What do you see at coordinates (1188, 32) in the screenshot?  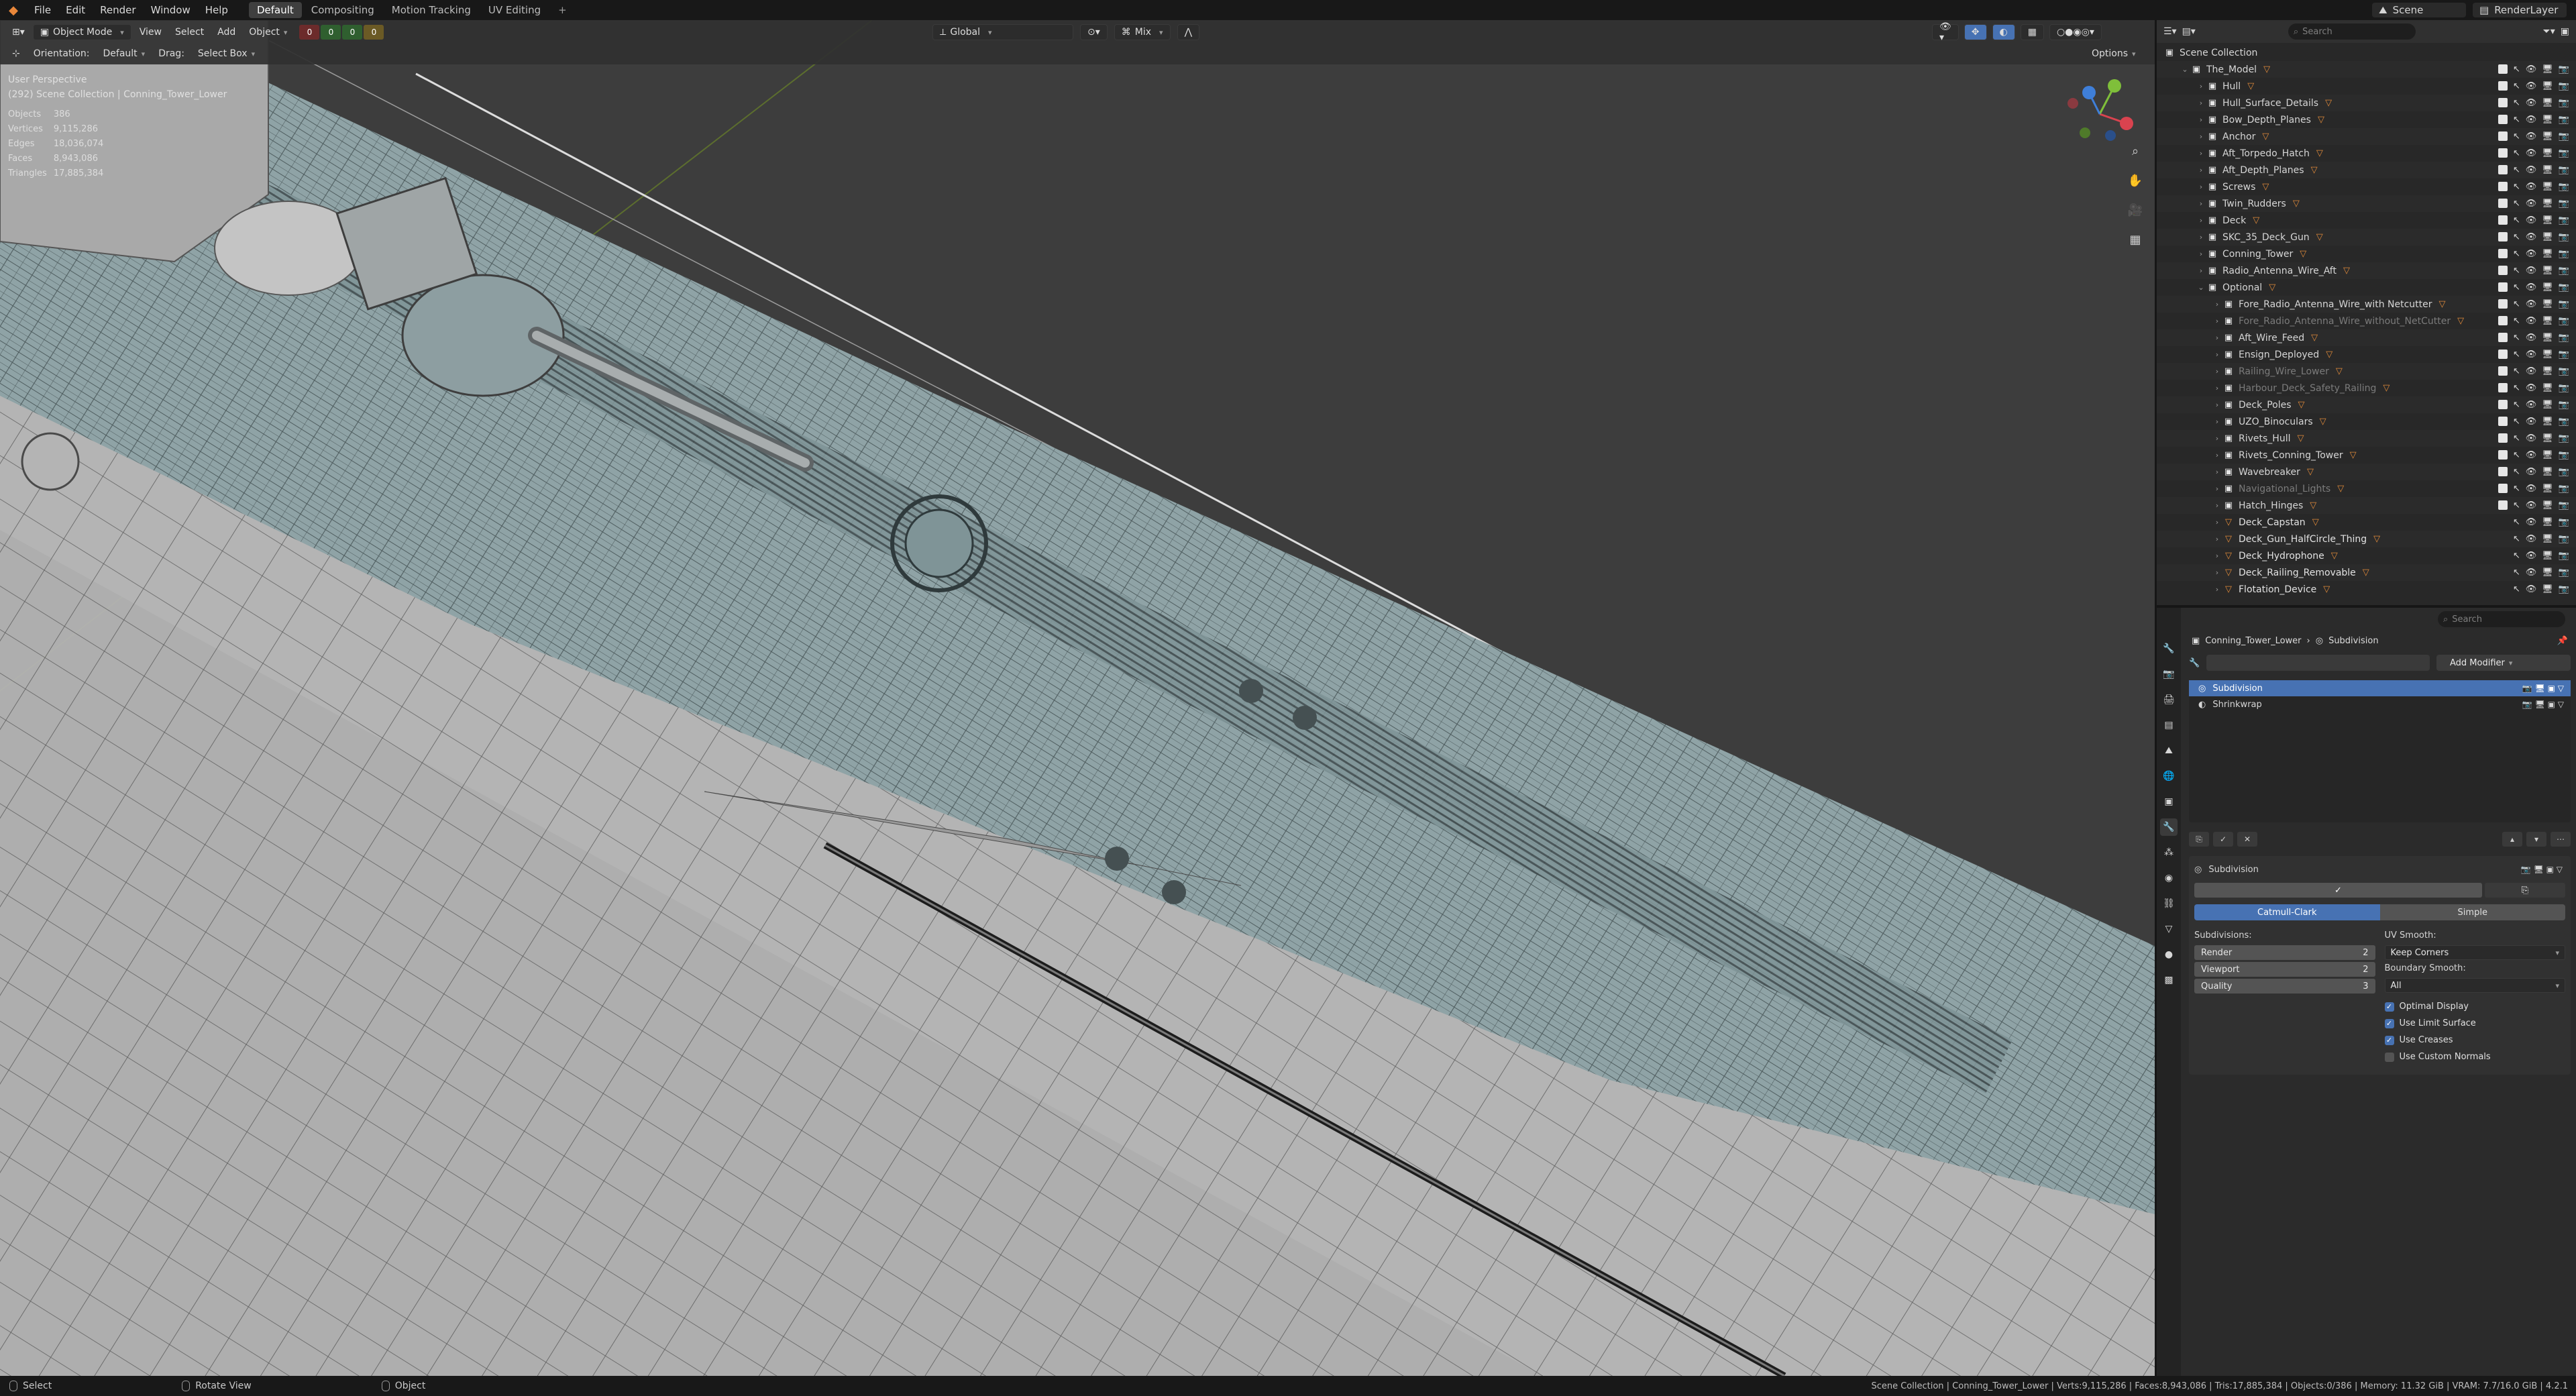 I see `proportional-editing-icon: ⋀` at bounding box center [1188, 32].